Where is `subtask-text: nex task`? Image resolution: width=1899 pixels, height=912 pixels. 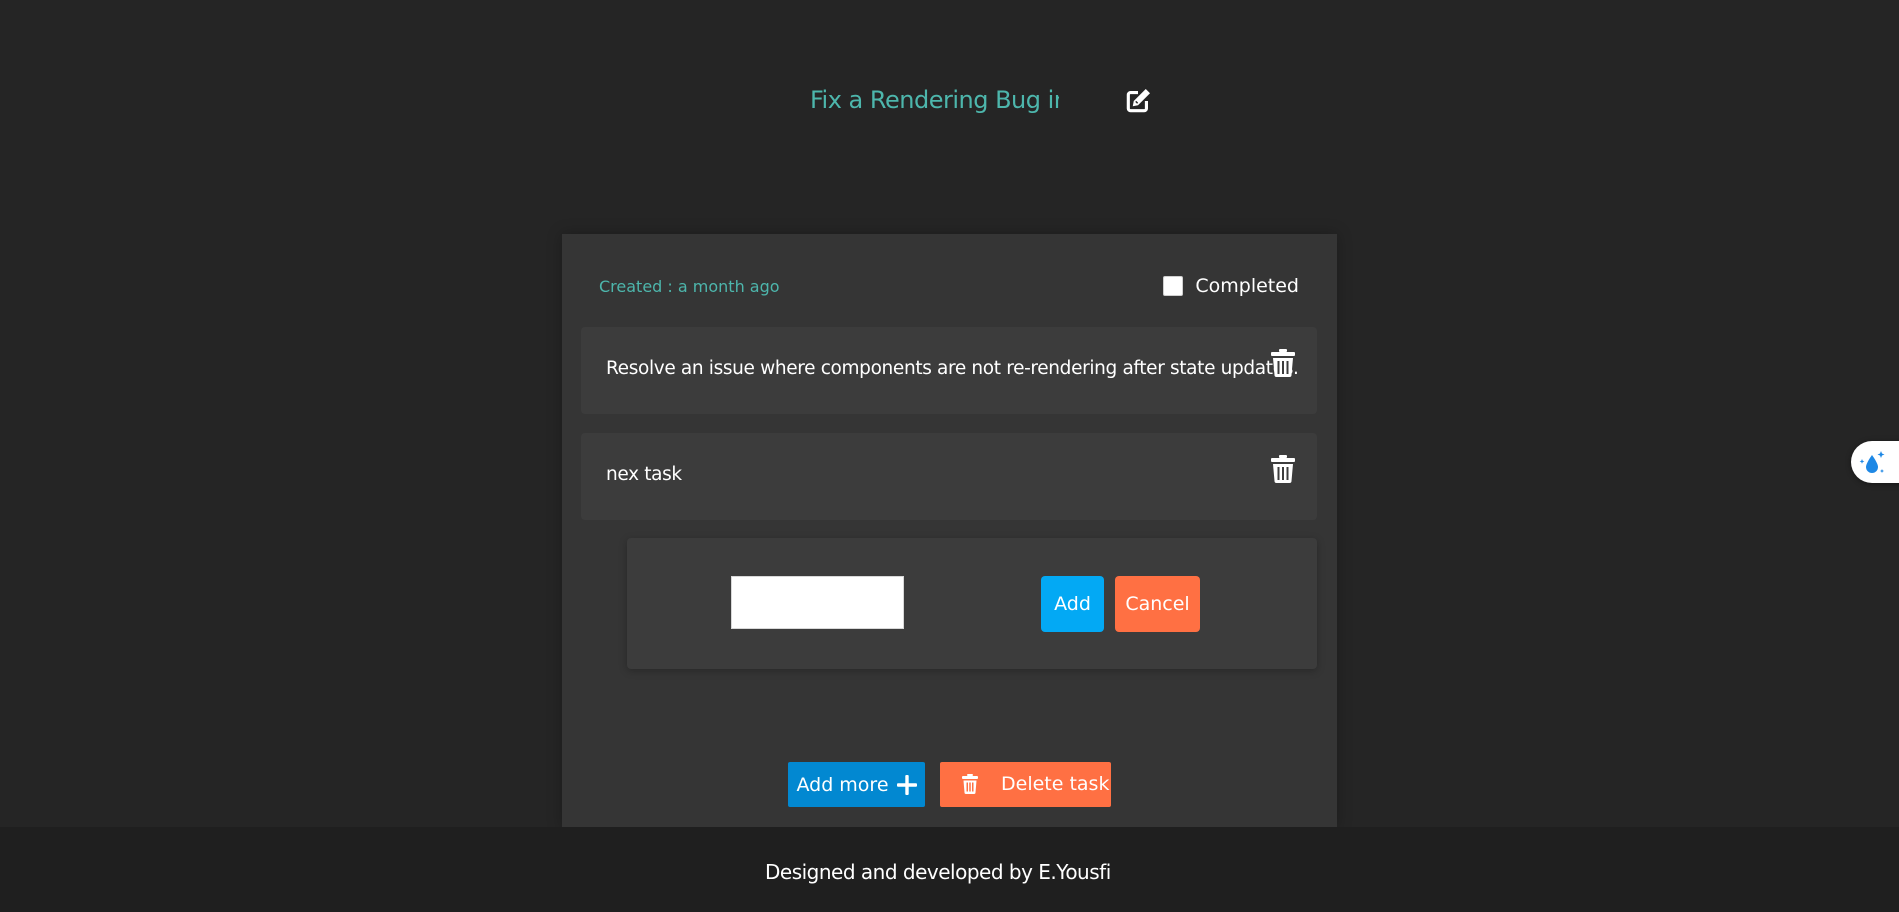 subtask-text: nex task is located at coordinates (644, 474).